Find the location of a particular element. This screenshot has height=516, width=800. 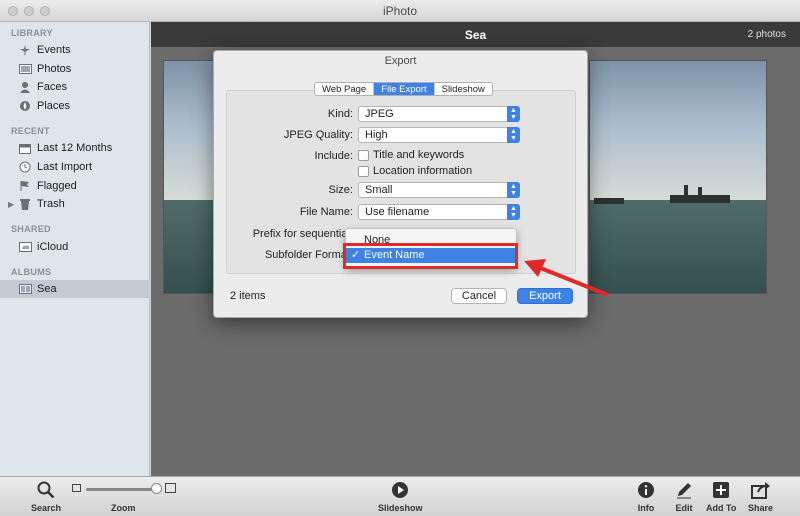

trash-icon is located at coordinates (25, 204).